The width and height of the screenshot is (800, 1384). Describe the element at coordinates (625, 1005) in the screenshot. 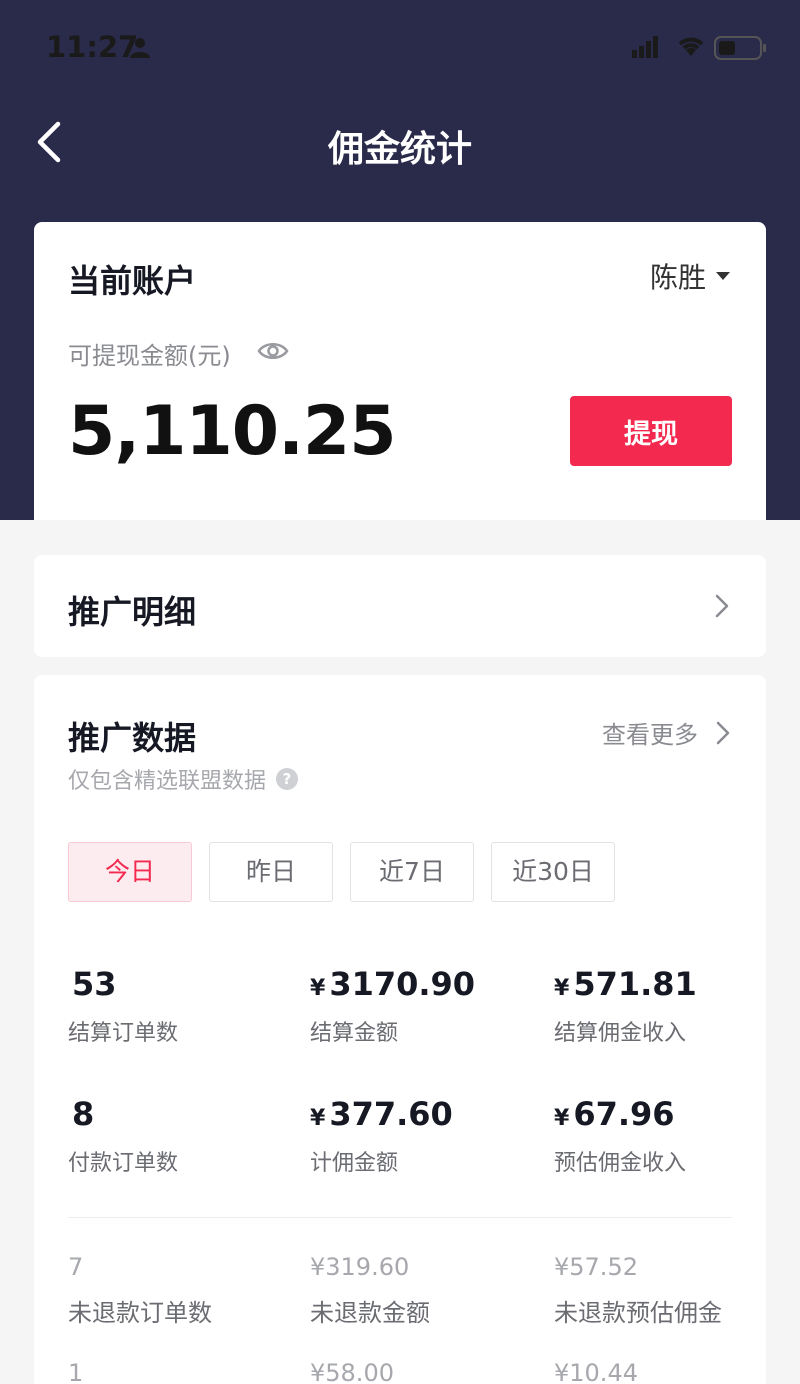

I see `stat-settled-commission: ¥571.81 结算佣金收入` at that location.